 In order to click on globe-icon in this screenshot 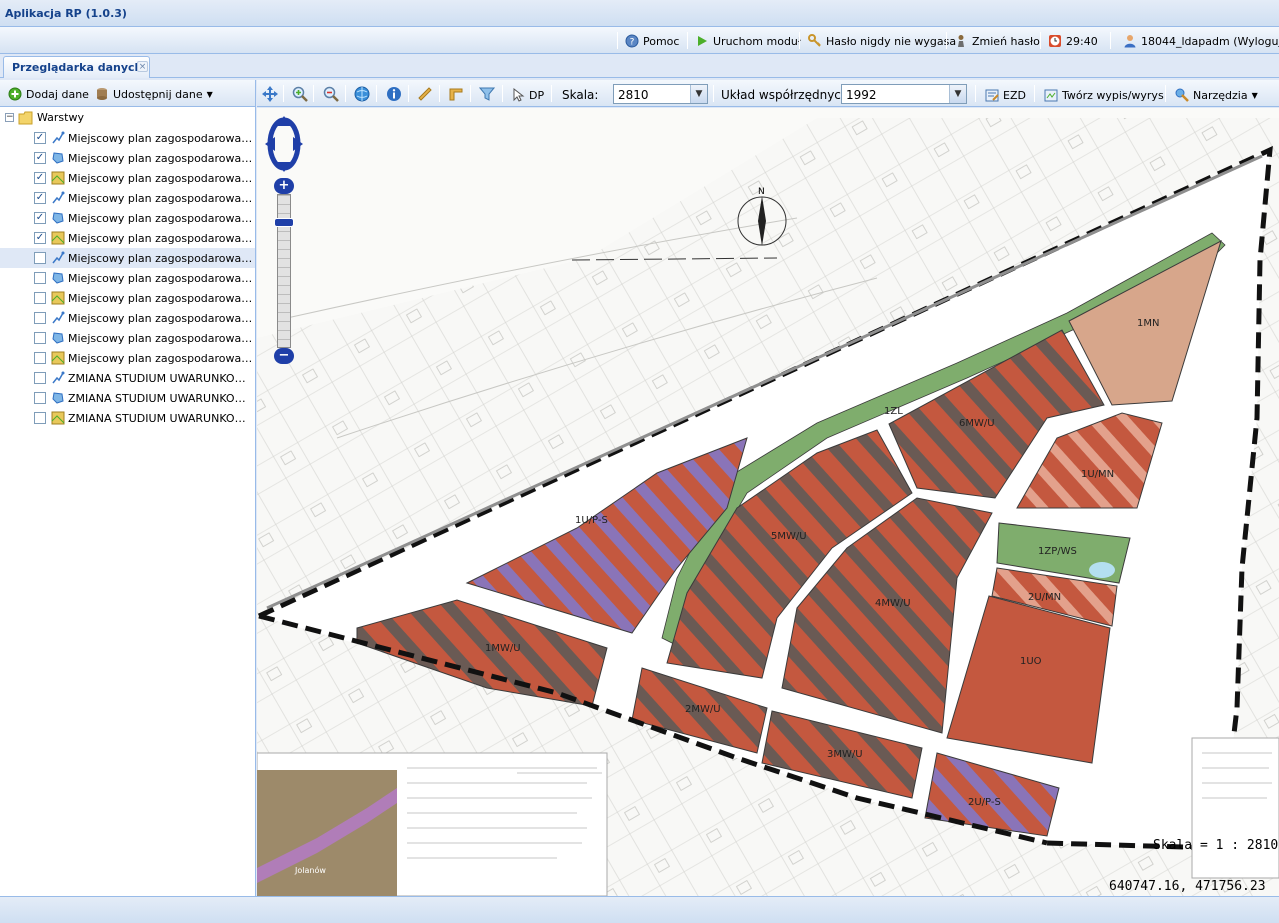, I will do `click(362, 93)`.